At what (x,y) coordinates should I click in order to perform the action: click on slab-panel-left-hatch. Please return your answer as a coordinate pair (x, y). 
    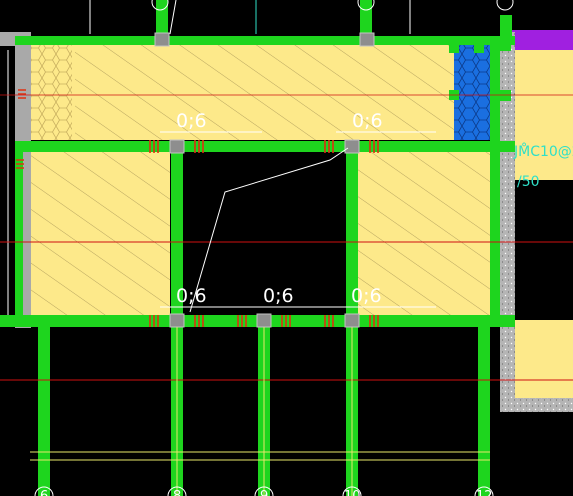
    Looking at the image, I should click on (100, 233).